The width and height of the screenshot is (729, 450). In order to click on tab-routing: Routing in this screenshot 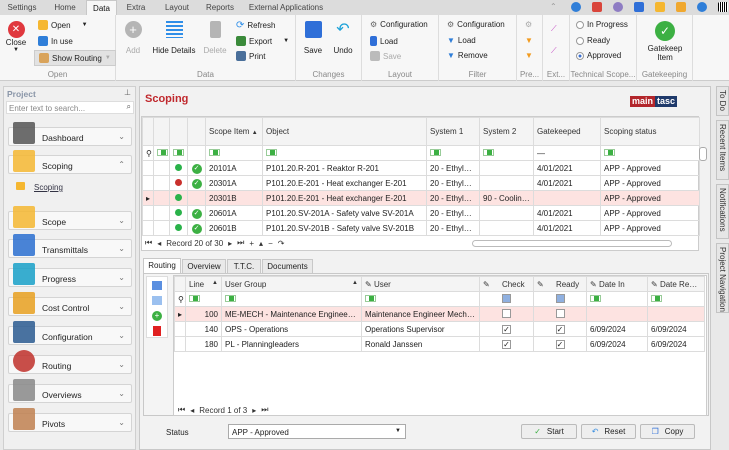, I will do `click(162, 265)`.